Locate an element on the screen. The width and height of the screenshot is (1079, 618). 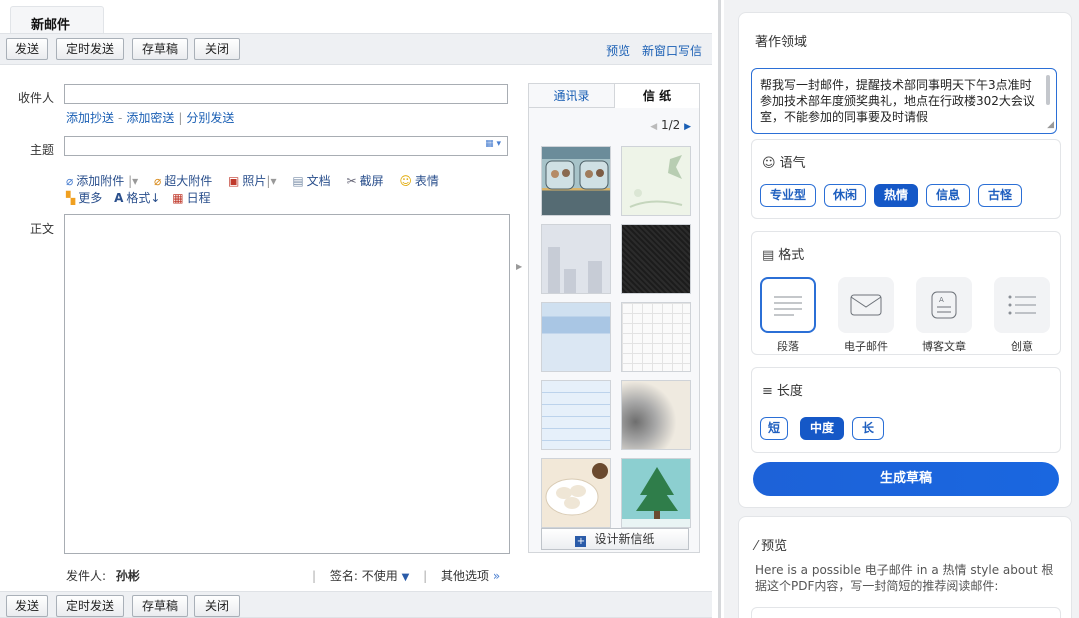
scheduled-send-button: 定时发送 is located at coordinates (90, 49).